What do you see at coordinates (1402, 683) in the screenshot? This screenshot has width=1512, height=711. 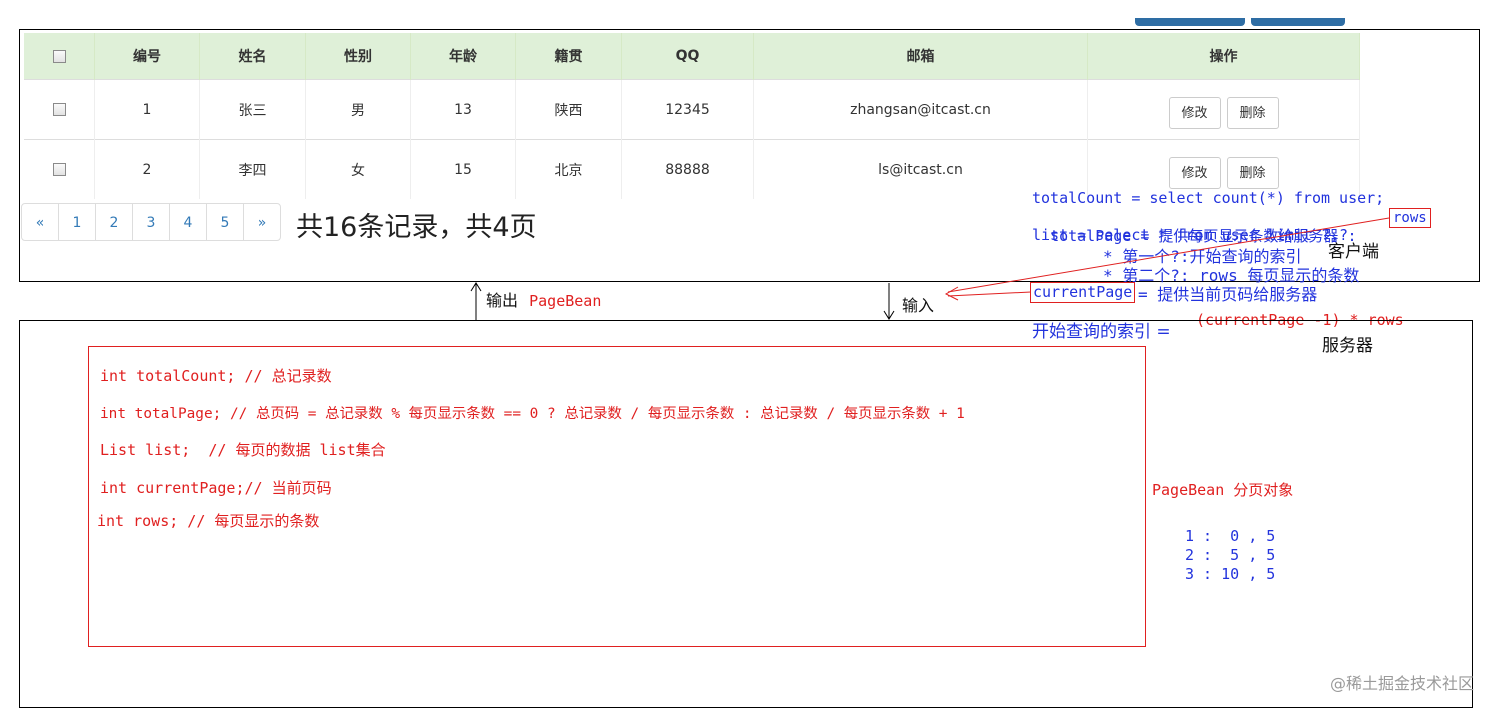 I see `watermark: @稀土掘金技术社区` at bounding box center [1402, 683].